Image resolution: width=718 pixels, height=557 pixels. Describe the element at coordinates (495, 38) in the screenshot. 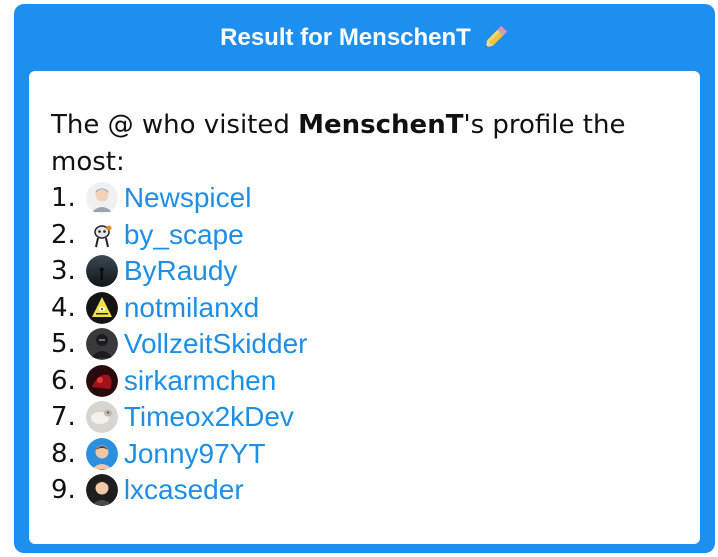

I see `pencil-icon` at that location.